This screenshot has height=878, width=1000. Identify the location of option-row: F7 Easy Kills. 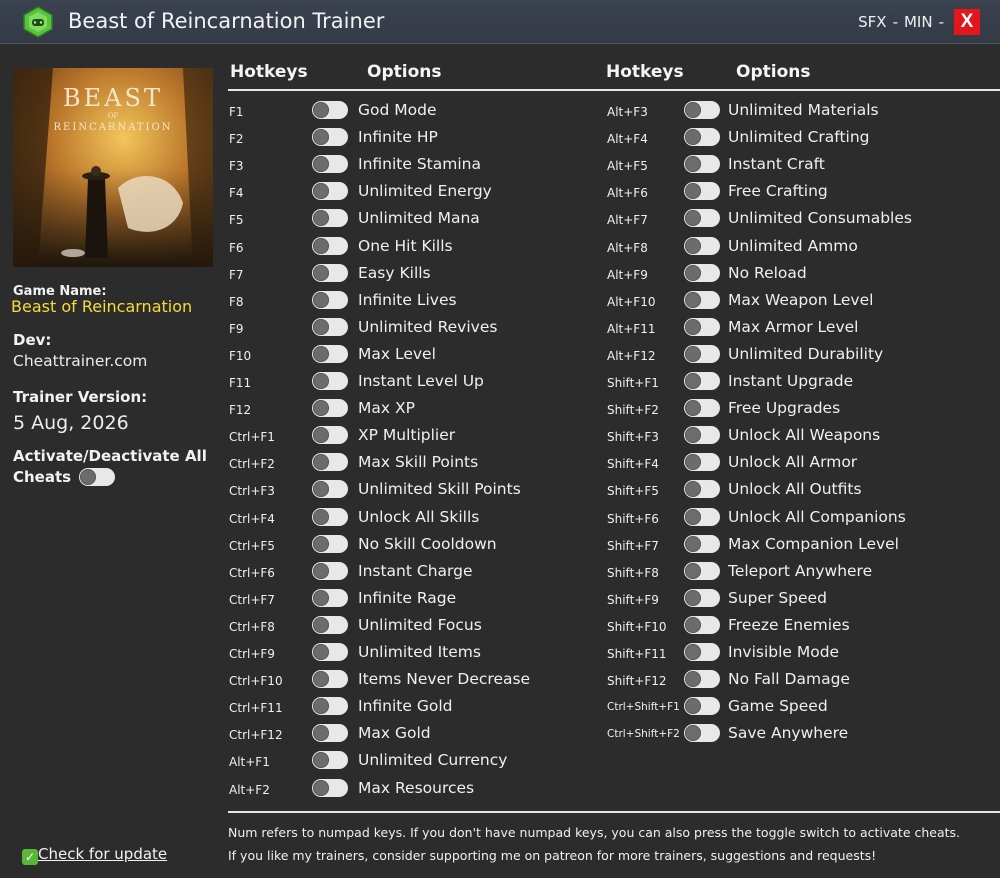
(419, 274).